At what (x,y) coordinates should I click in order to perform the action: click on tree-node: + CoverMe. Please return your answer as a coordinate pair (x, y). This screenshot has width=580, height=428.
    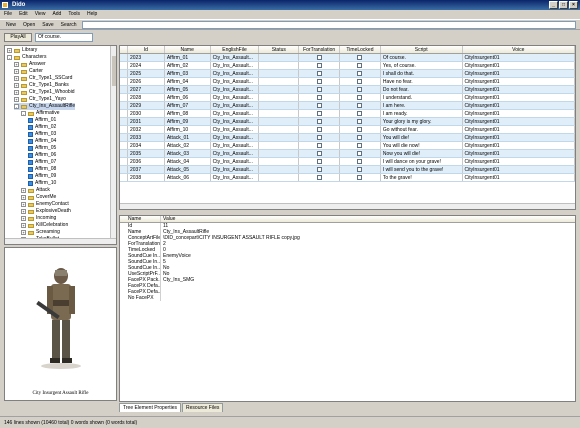
    Looking at the image, I should click on (38, 197).